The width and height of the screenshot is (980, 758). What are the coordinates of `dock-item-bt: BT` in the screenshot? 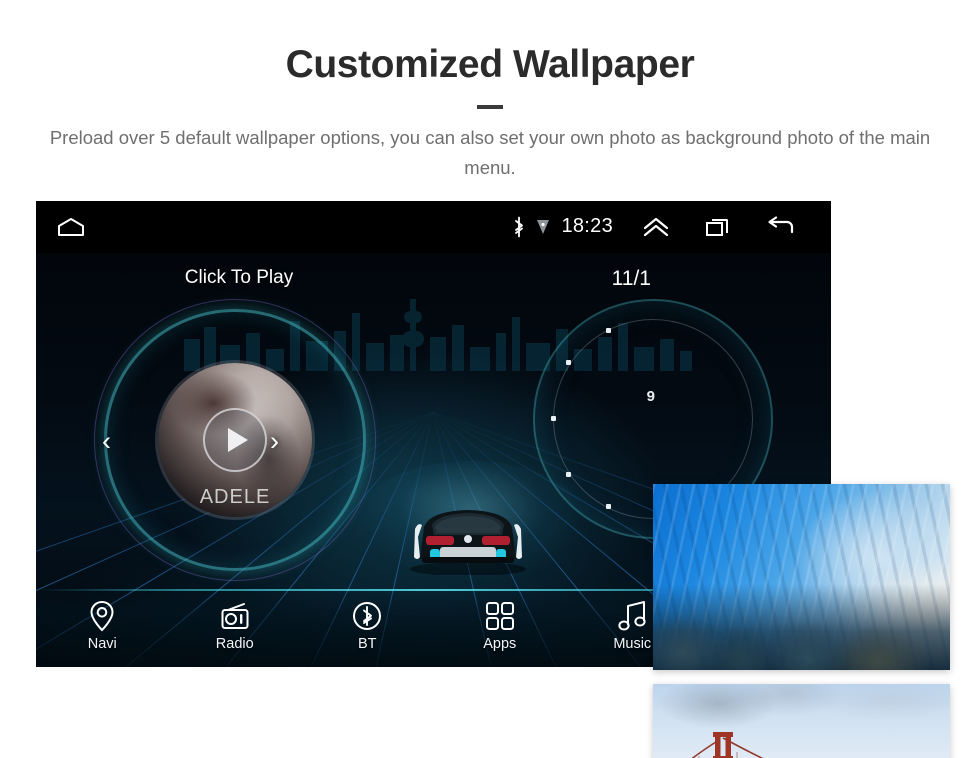 It's located at (367, 620).